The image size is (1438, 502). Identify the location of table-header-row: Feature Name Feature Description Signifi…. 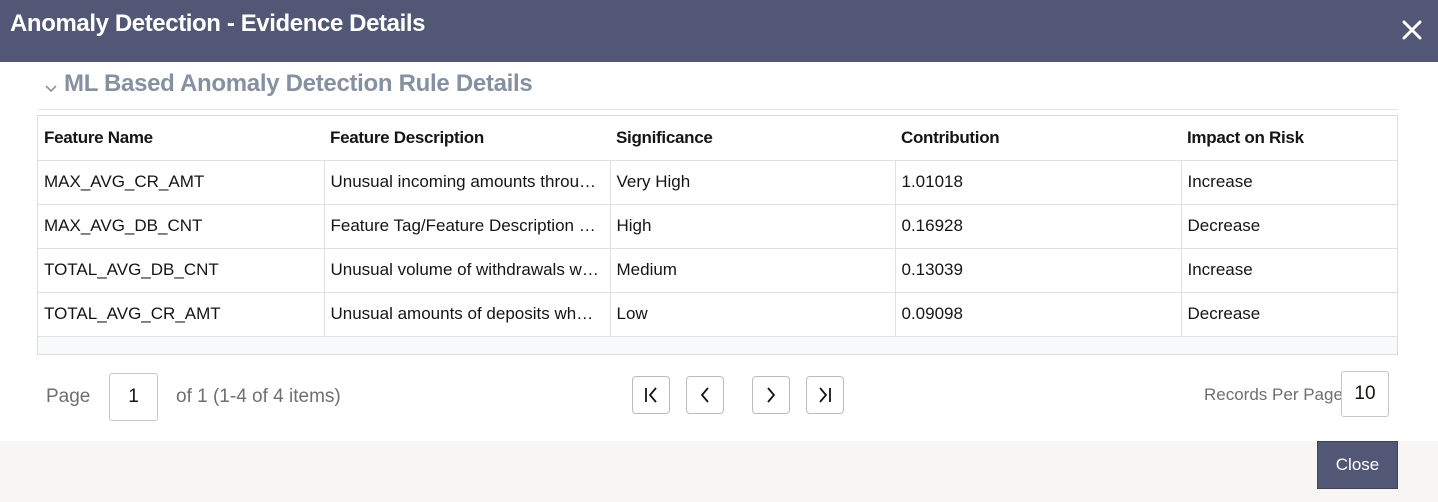
(717, 138).